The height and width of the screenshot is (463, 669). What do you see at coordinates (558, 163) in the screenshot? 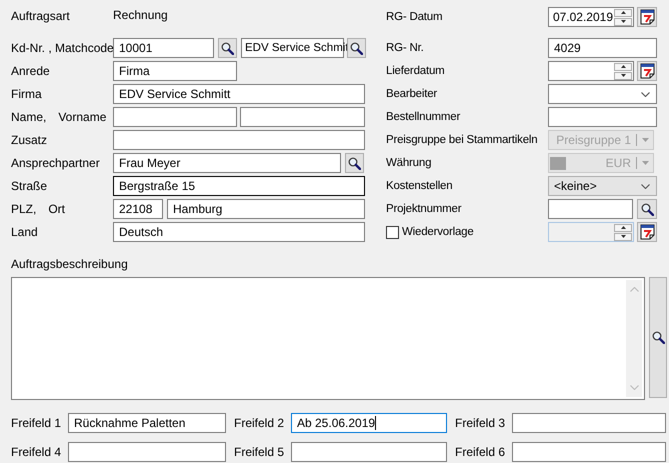
I see `color-swatch` at bounding box center [558, 163].